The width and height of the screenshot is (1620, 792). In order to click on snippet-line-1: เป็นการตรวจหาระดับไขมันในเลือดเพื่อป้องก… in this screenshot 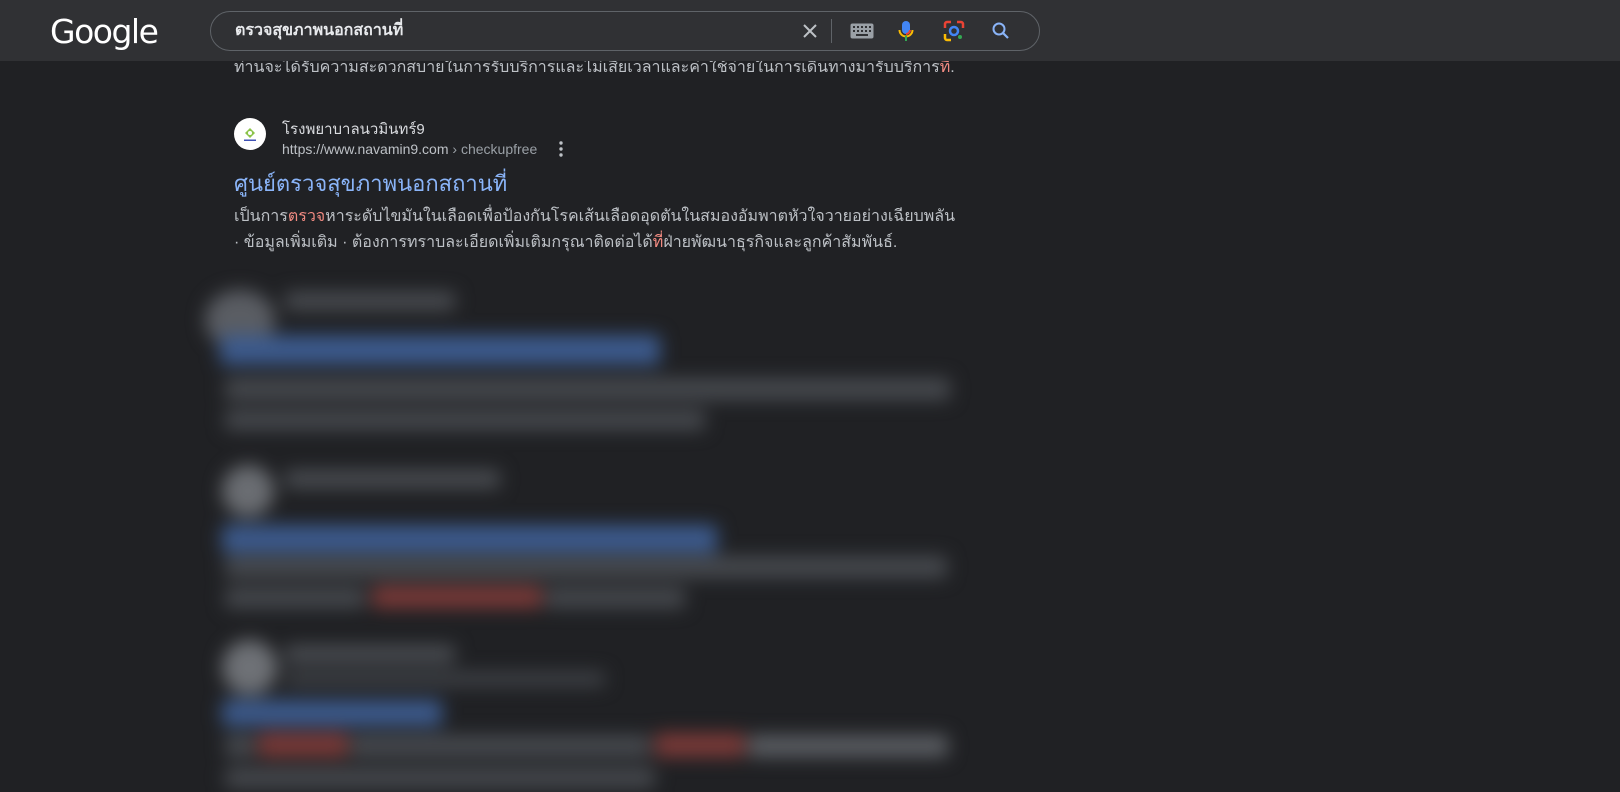, I will do `click(595, 217)`.